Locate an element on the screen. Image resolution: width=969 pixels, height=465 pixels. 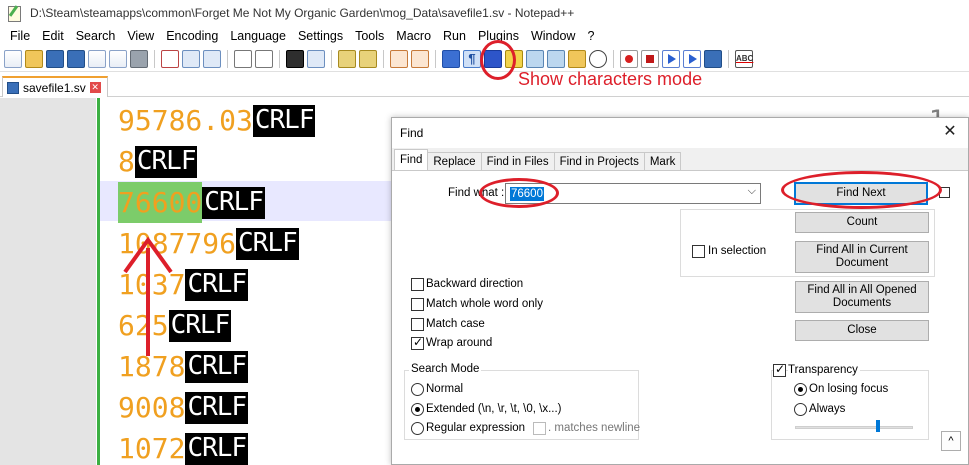
line-text: 95786.03 is located at coordinates (185, 120).